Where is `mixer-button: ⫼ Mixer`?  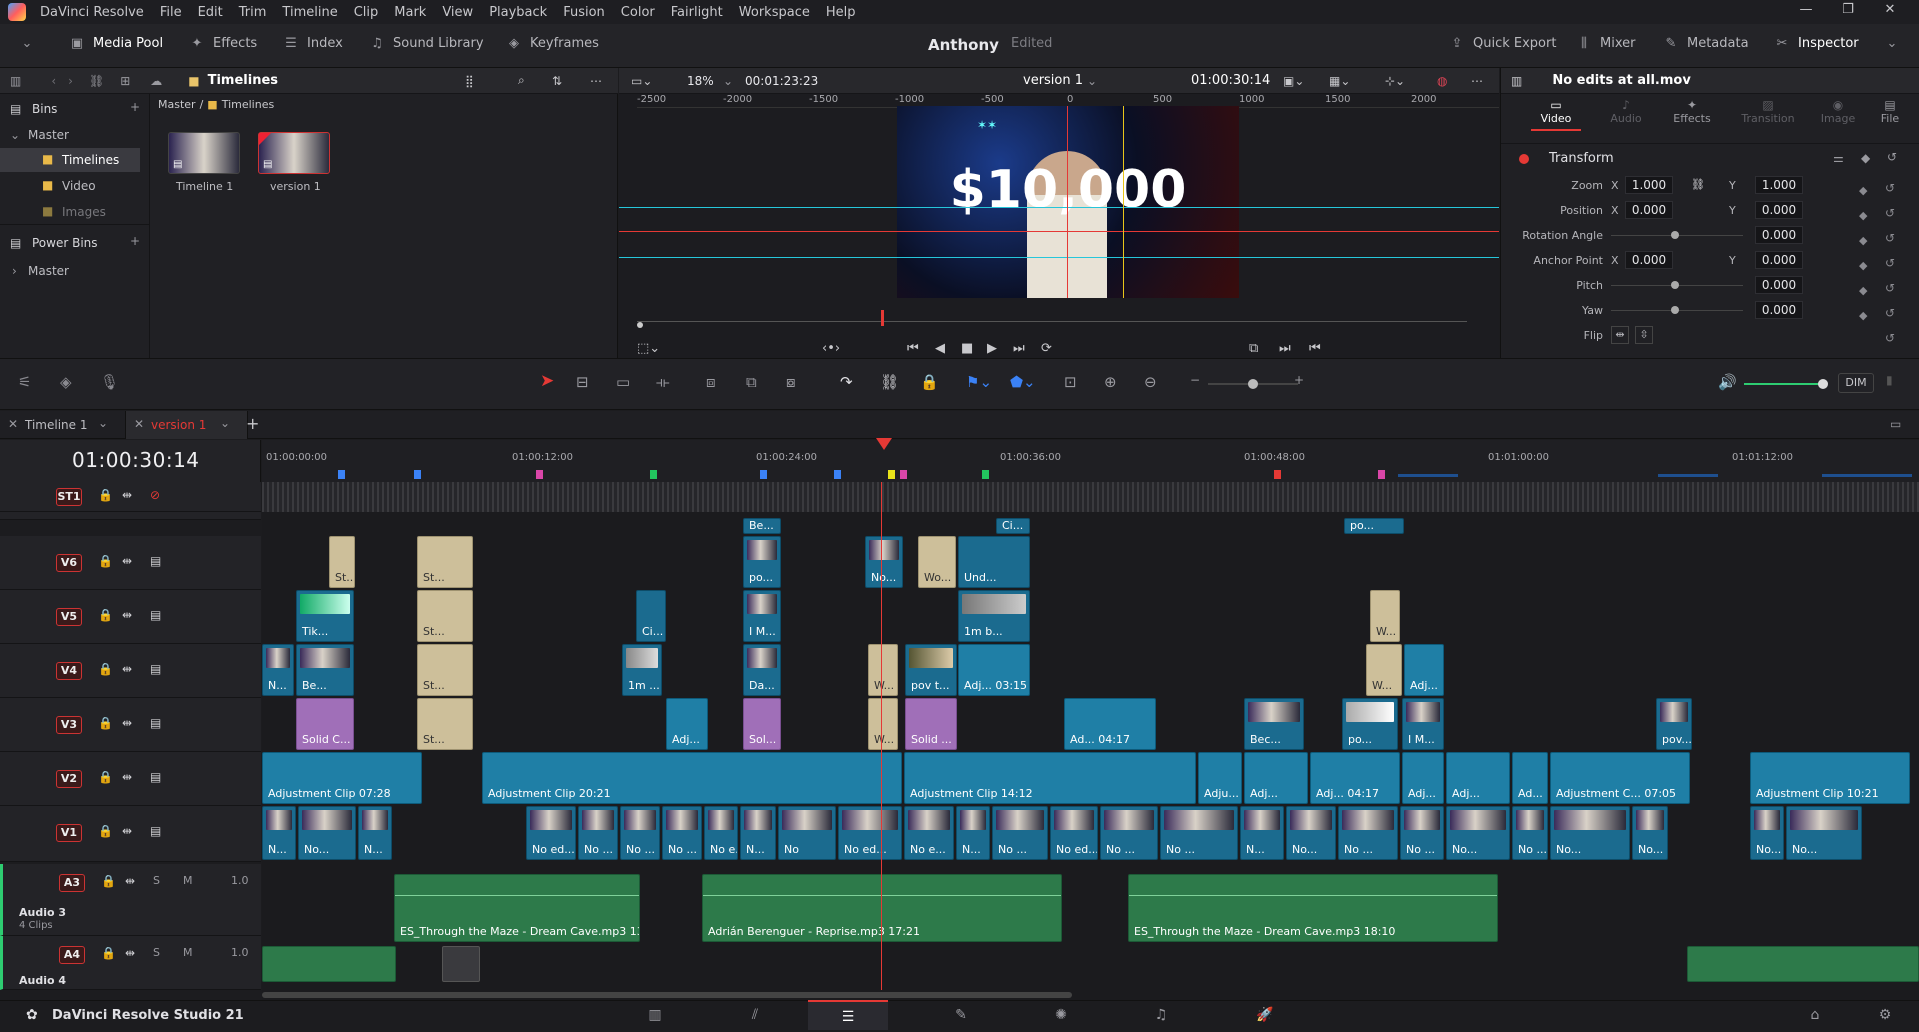 mixer-button: ⫼ Mixer is located at coordinates (1605, 43).